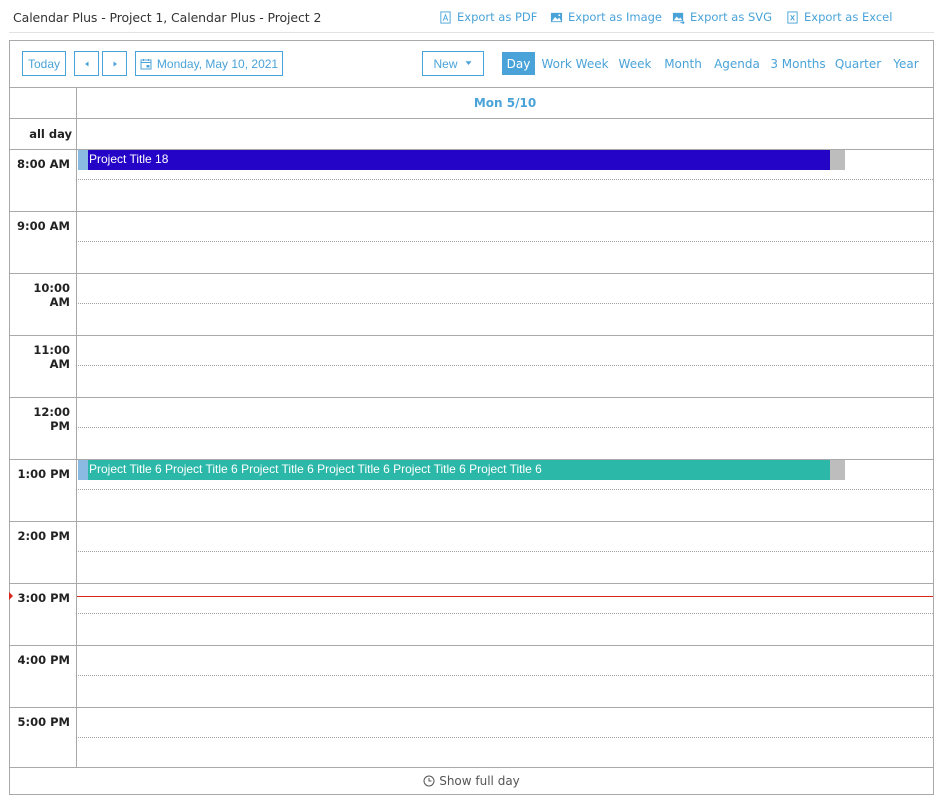 The height and width of the screenshot is (803, 946). I want to click on tab-month: Month, so click(683, 63).